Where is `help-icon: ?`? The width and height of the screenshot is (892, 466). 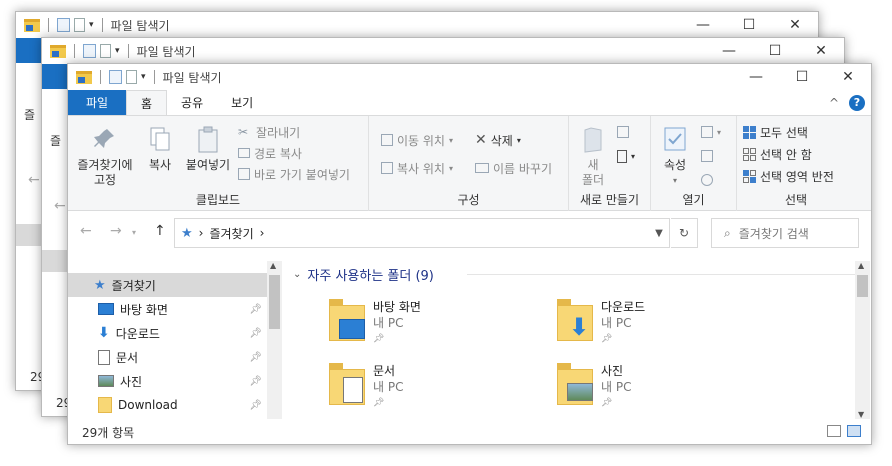 help-icon: ? is located at coordinates (857, 102).